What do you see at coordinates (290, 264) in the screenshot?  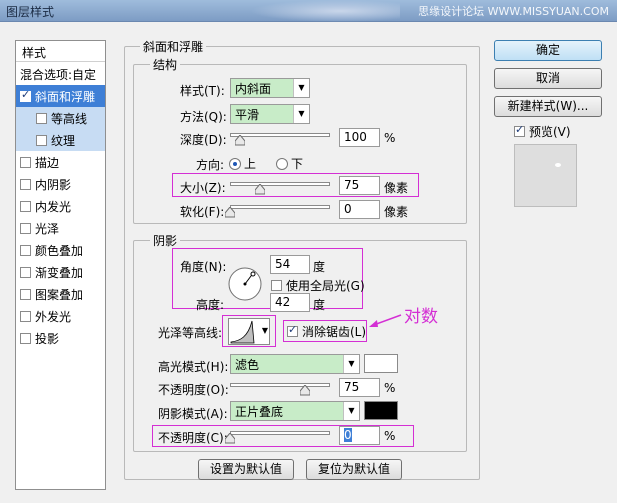 I see `angle-input: 54` at bounding box center [290, 264].